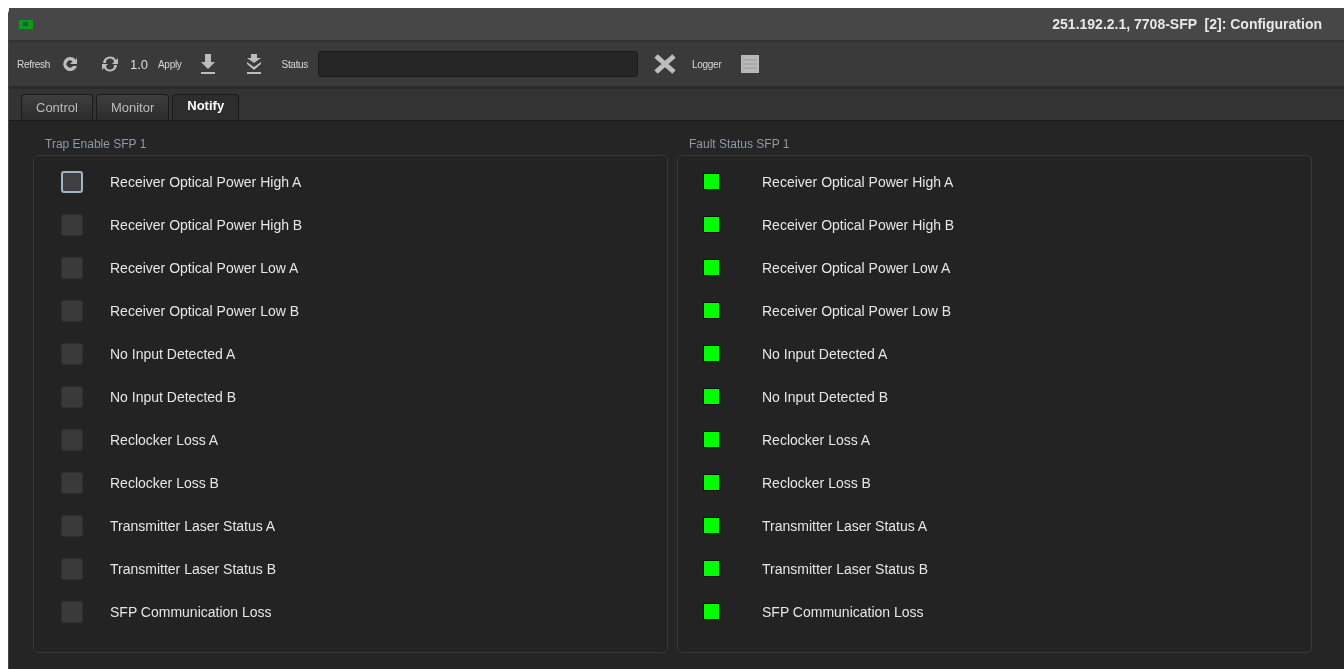 The image size is (1344, 669). I want to click on sync-icon, so click(109, 64).